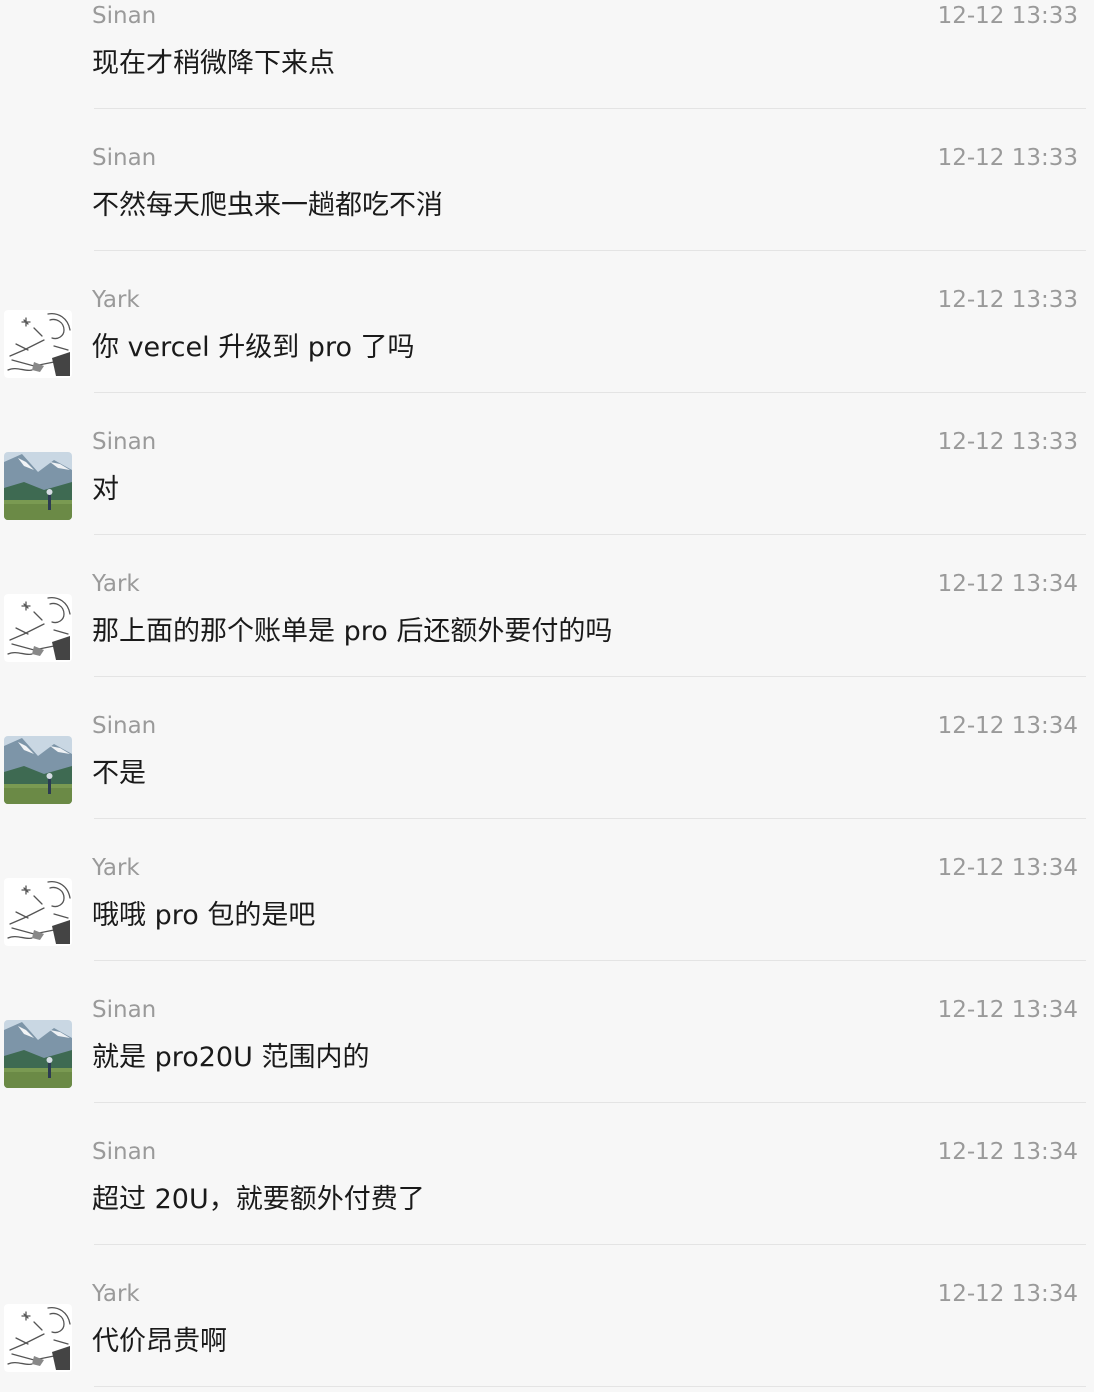 The image size is (1094, 1392). Describe the element at coordinates (231, 1057) in the screenshot. I see `message-text: 就是 pro20U 范围内的` at that location.